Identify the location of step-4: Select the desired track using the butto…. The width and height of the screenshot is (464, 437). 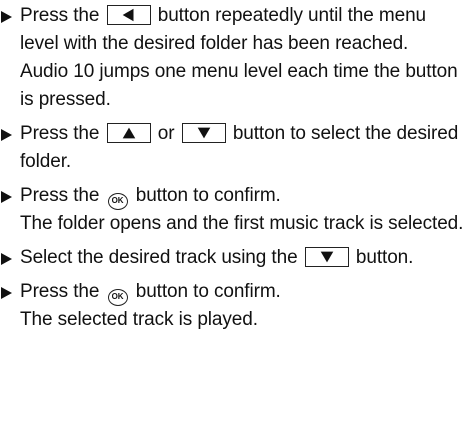
(232, 258).